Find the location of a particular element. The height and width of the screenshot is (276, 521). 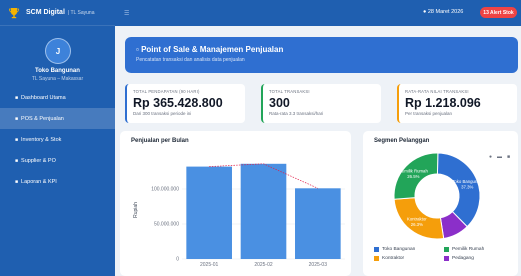

sidebar-item-dashboard: ■ Dashboard Utama is located at coordinates (57, 97).